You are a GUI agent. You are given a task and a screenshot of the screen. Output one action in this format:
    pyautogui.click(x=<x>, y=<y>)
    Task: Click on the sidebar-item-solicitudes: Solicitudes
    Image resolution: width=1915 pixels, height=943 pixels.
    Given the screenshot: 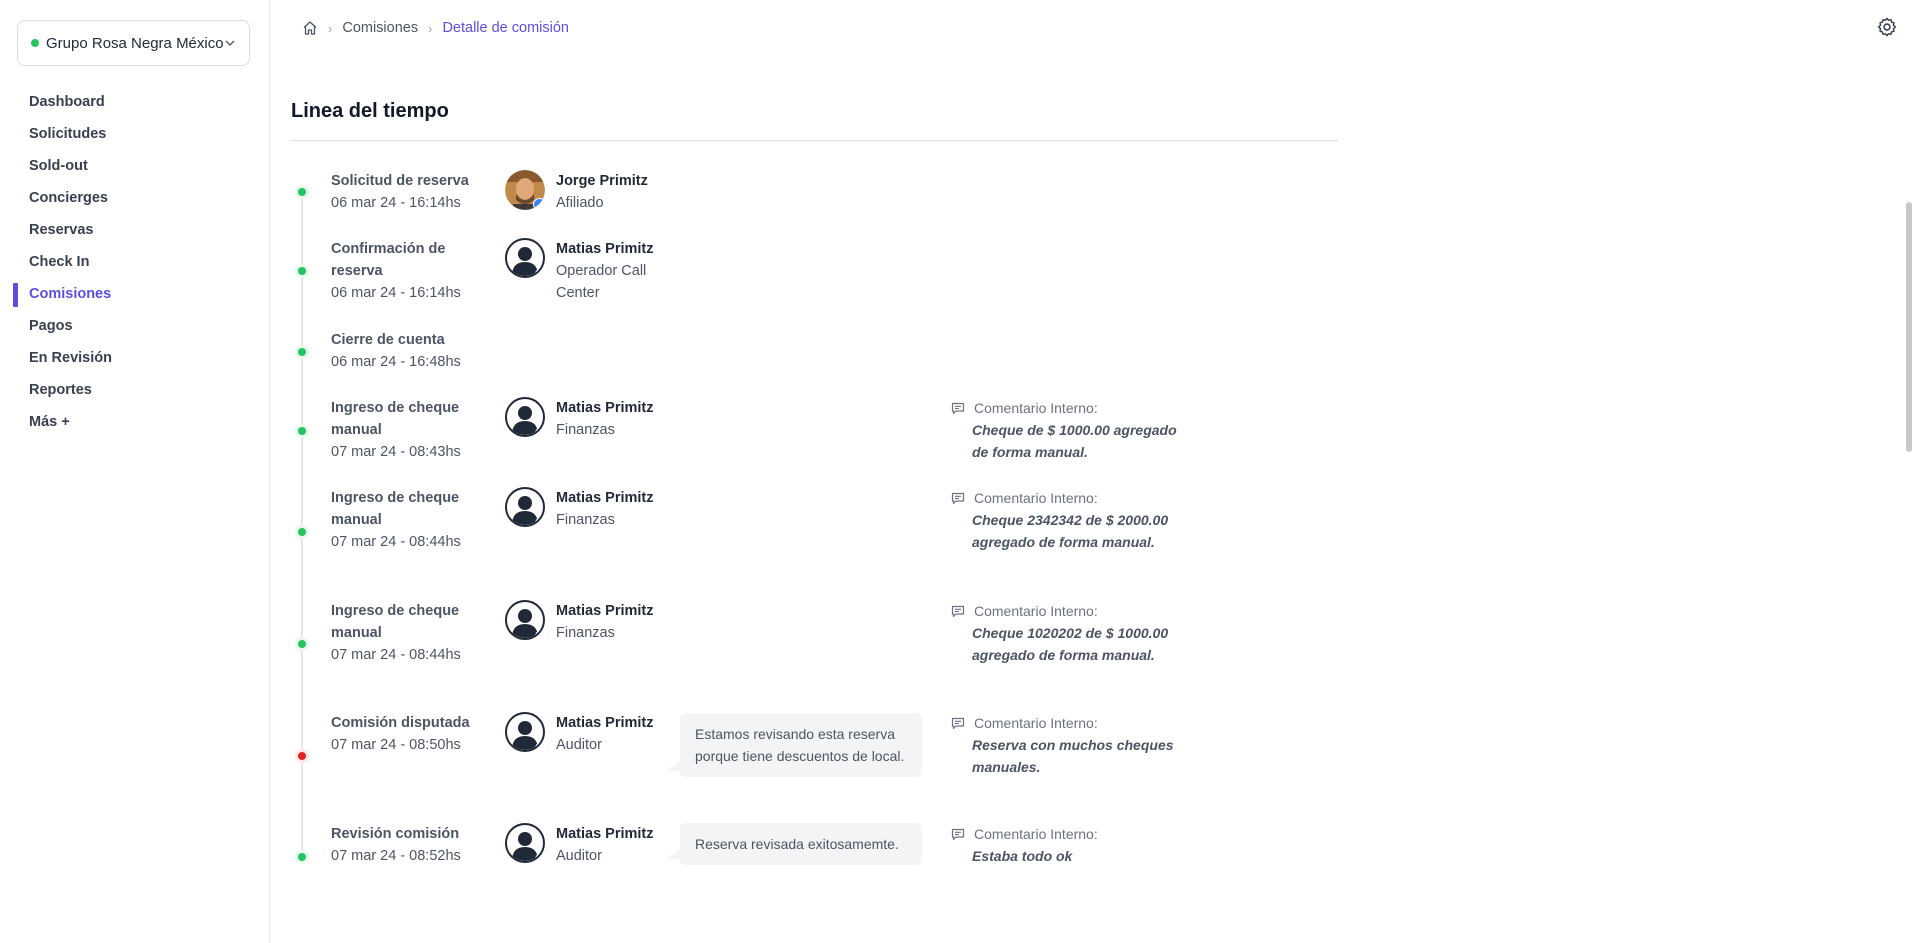 What is the action you would take?
    pyautogui.click(x=135, y=134)
    